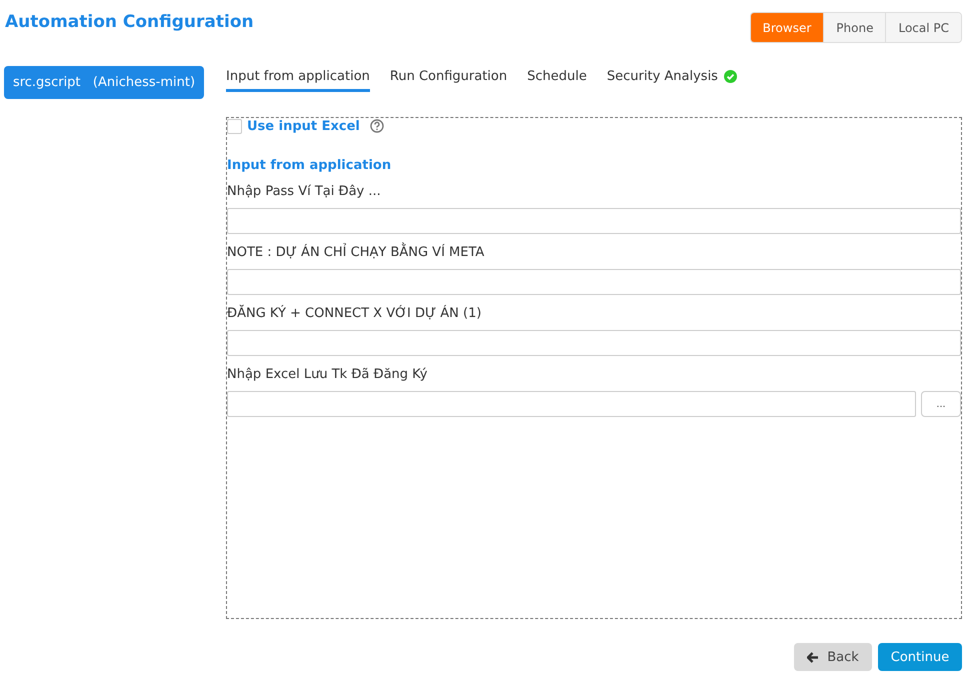  I want to click on arrow-left-icon, so click(813, 657).